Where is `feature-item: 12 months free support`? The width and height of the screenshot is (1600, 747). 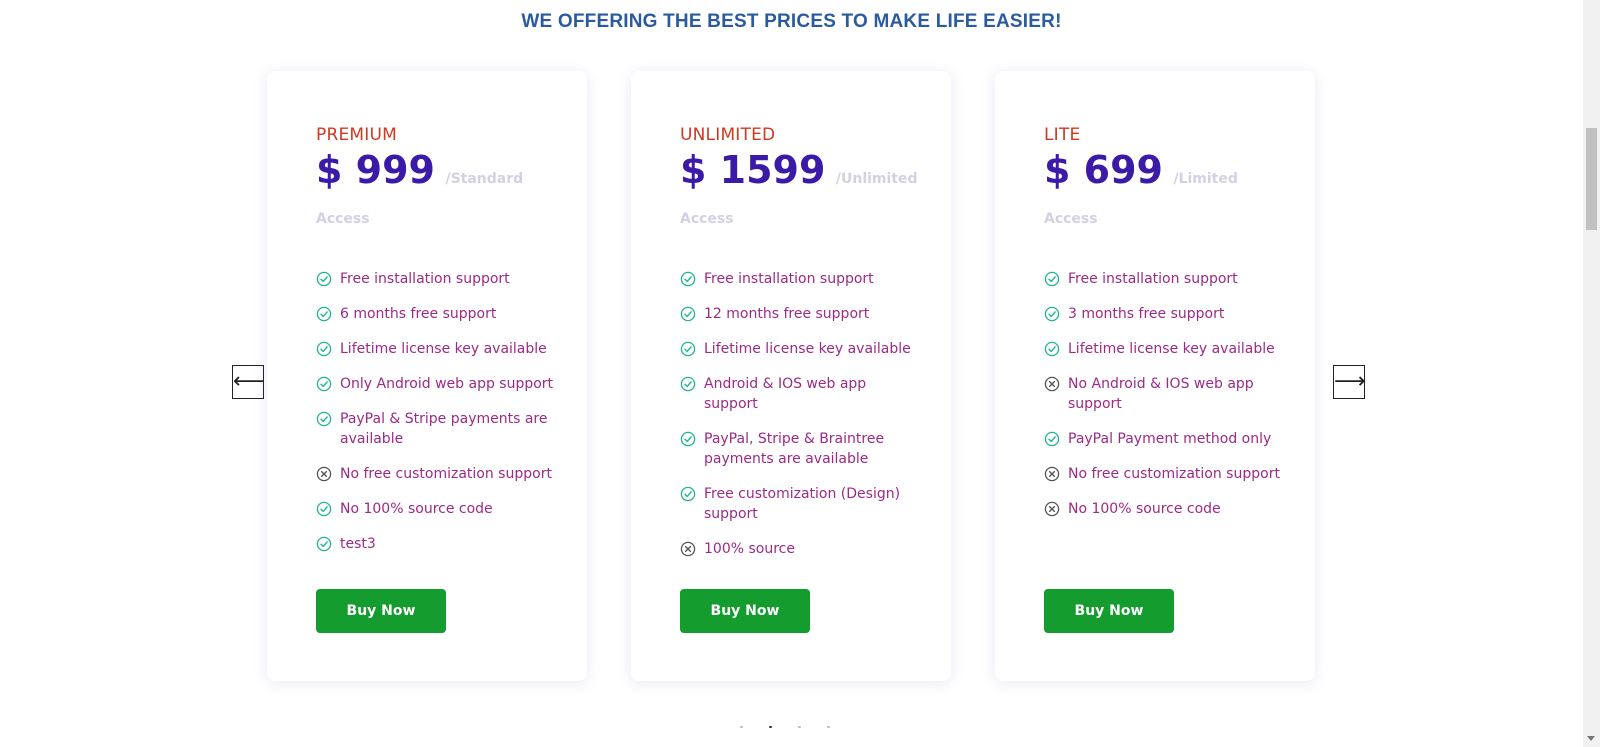
feature-item: 12 months free support is located at coordinates (800, 314).